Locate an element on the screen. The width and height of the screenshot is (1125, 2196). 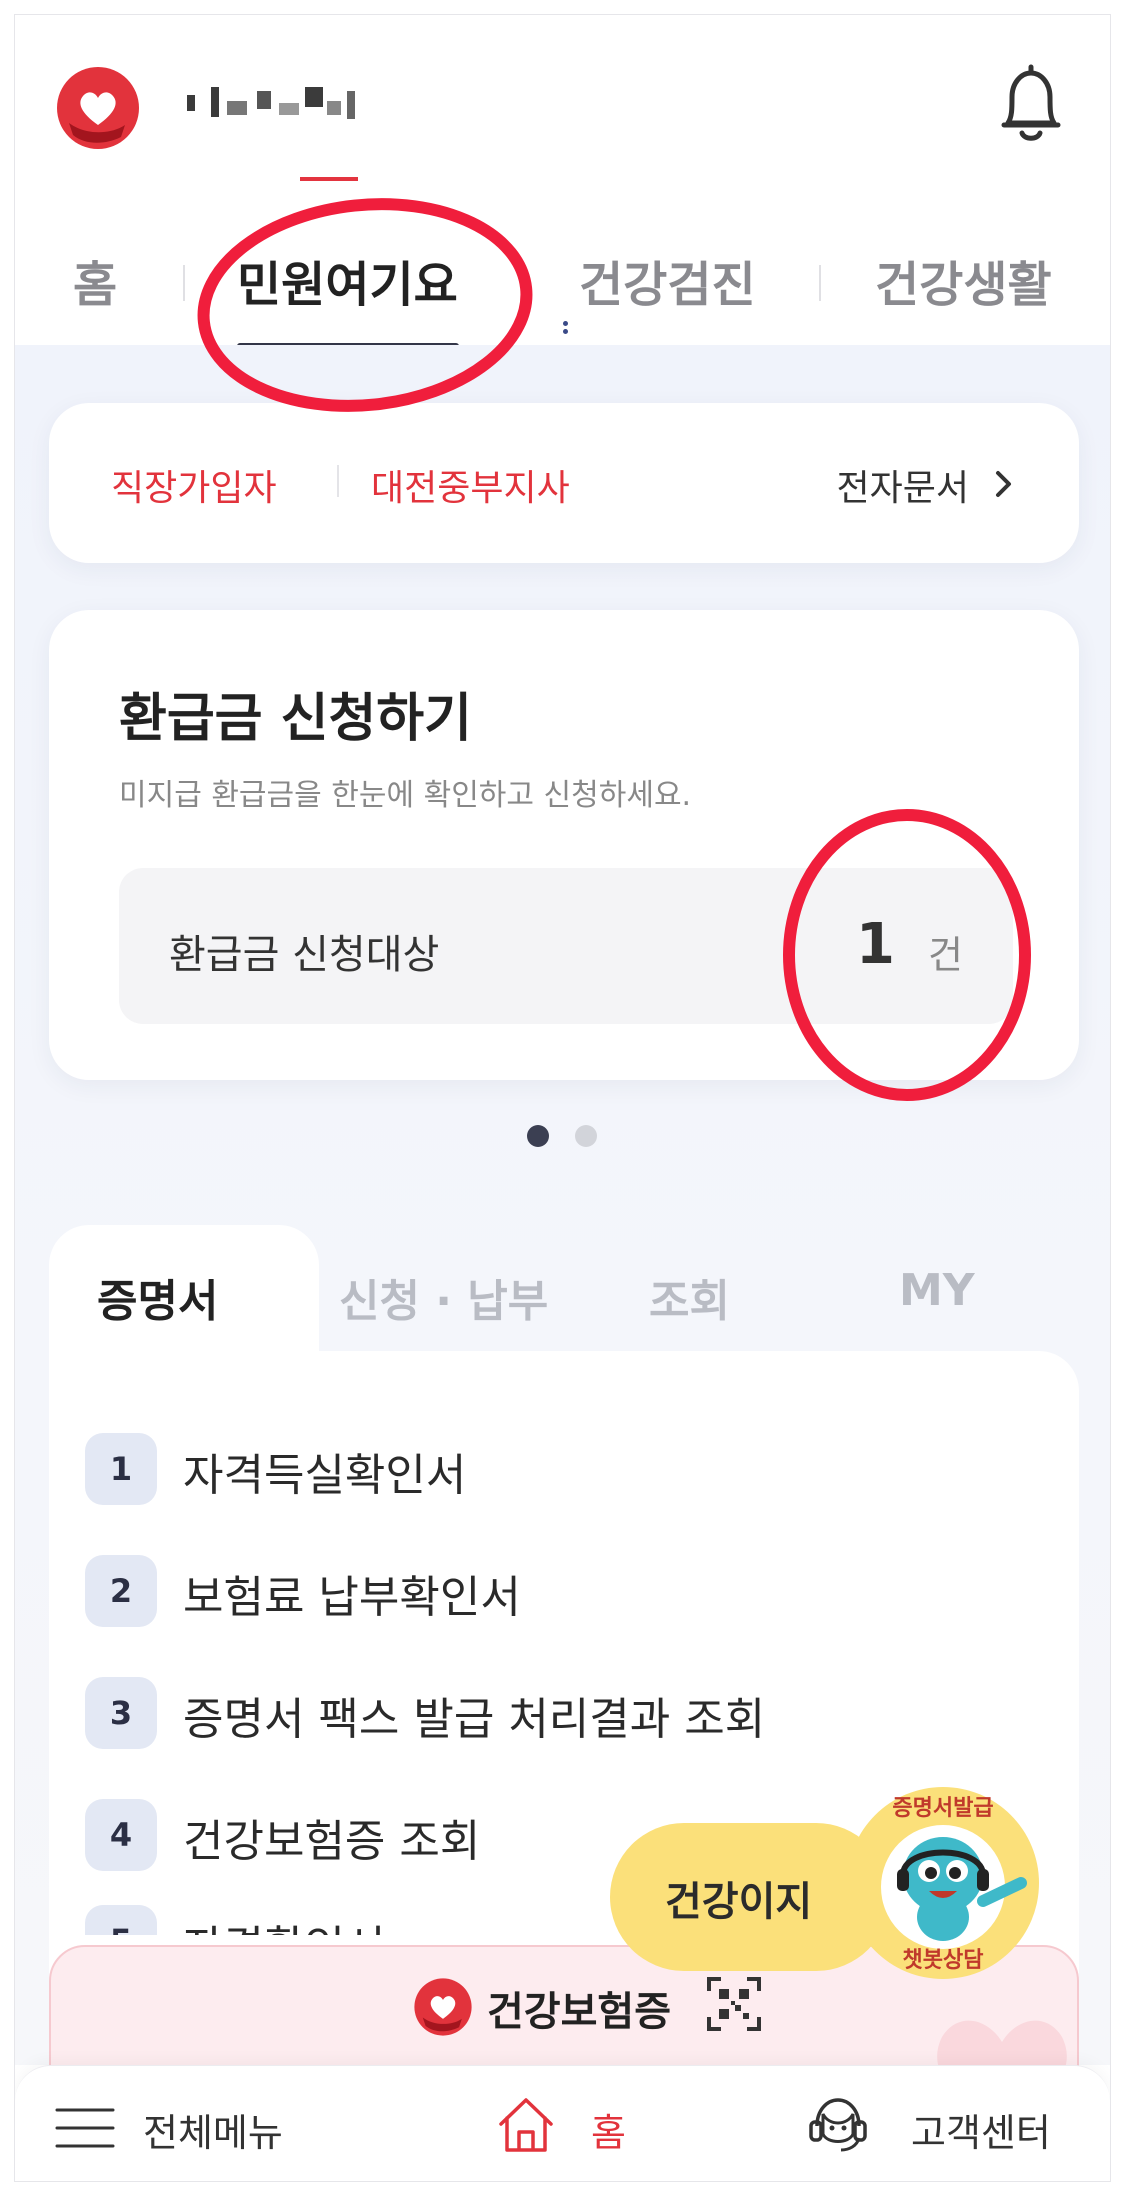
carousel-dot is located at coordinates (586, 1136).